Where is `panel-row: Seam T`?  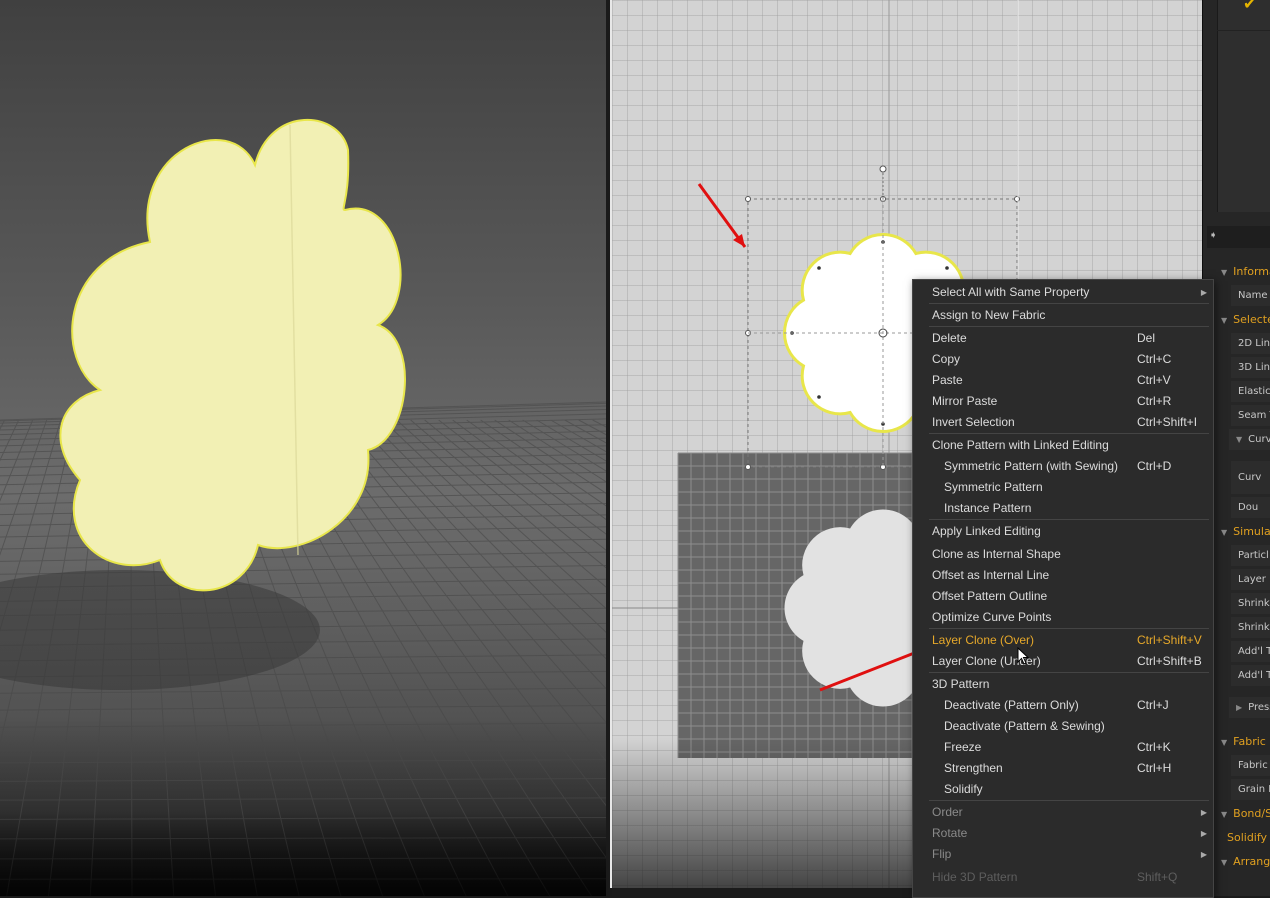 panel-row: Seam T is located at coordinates (1250, 415).